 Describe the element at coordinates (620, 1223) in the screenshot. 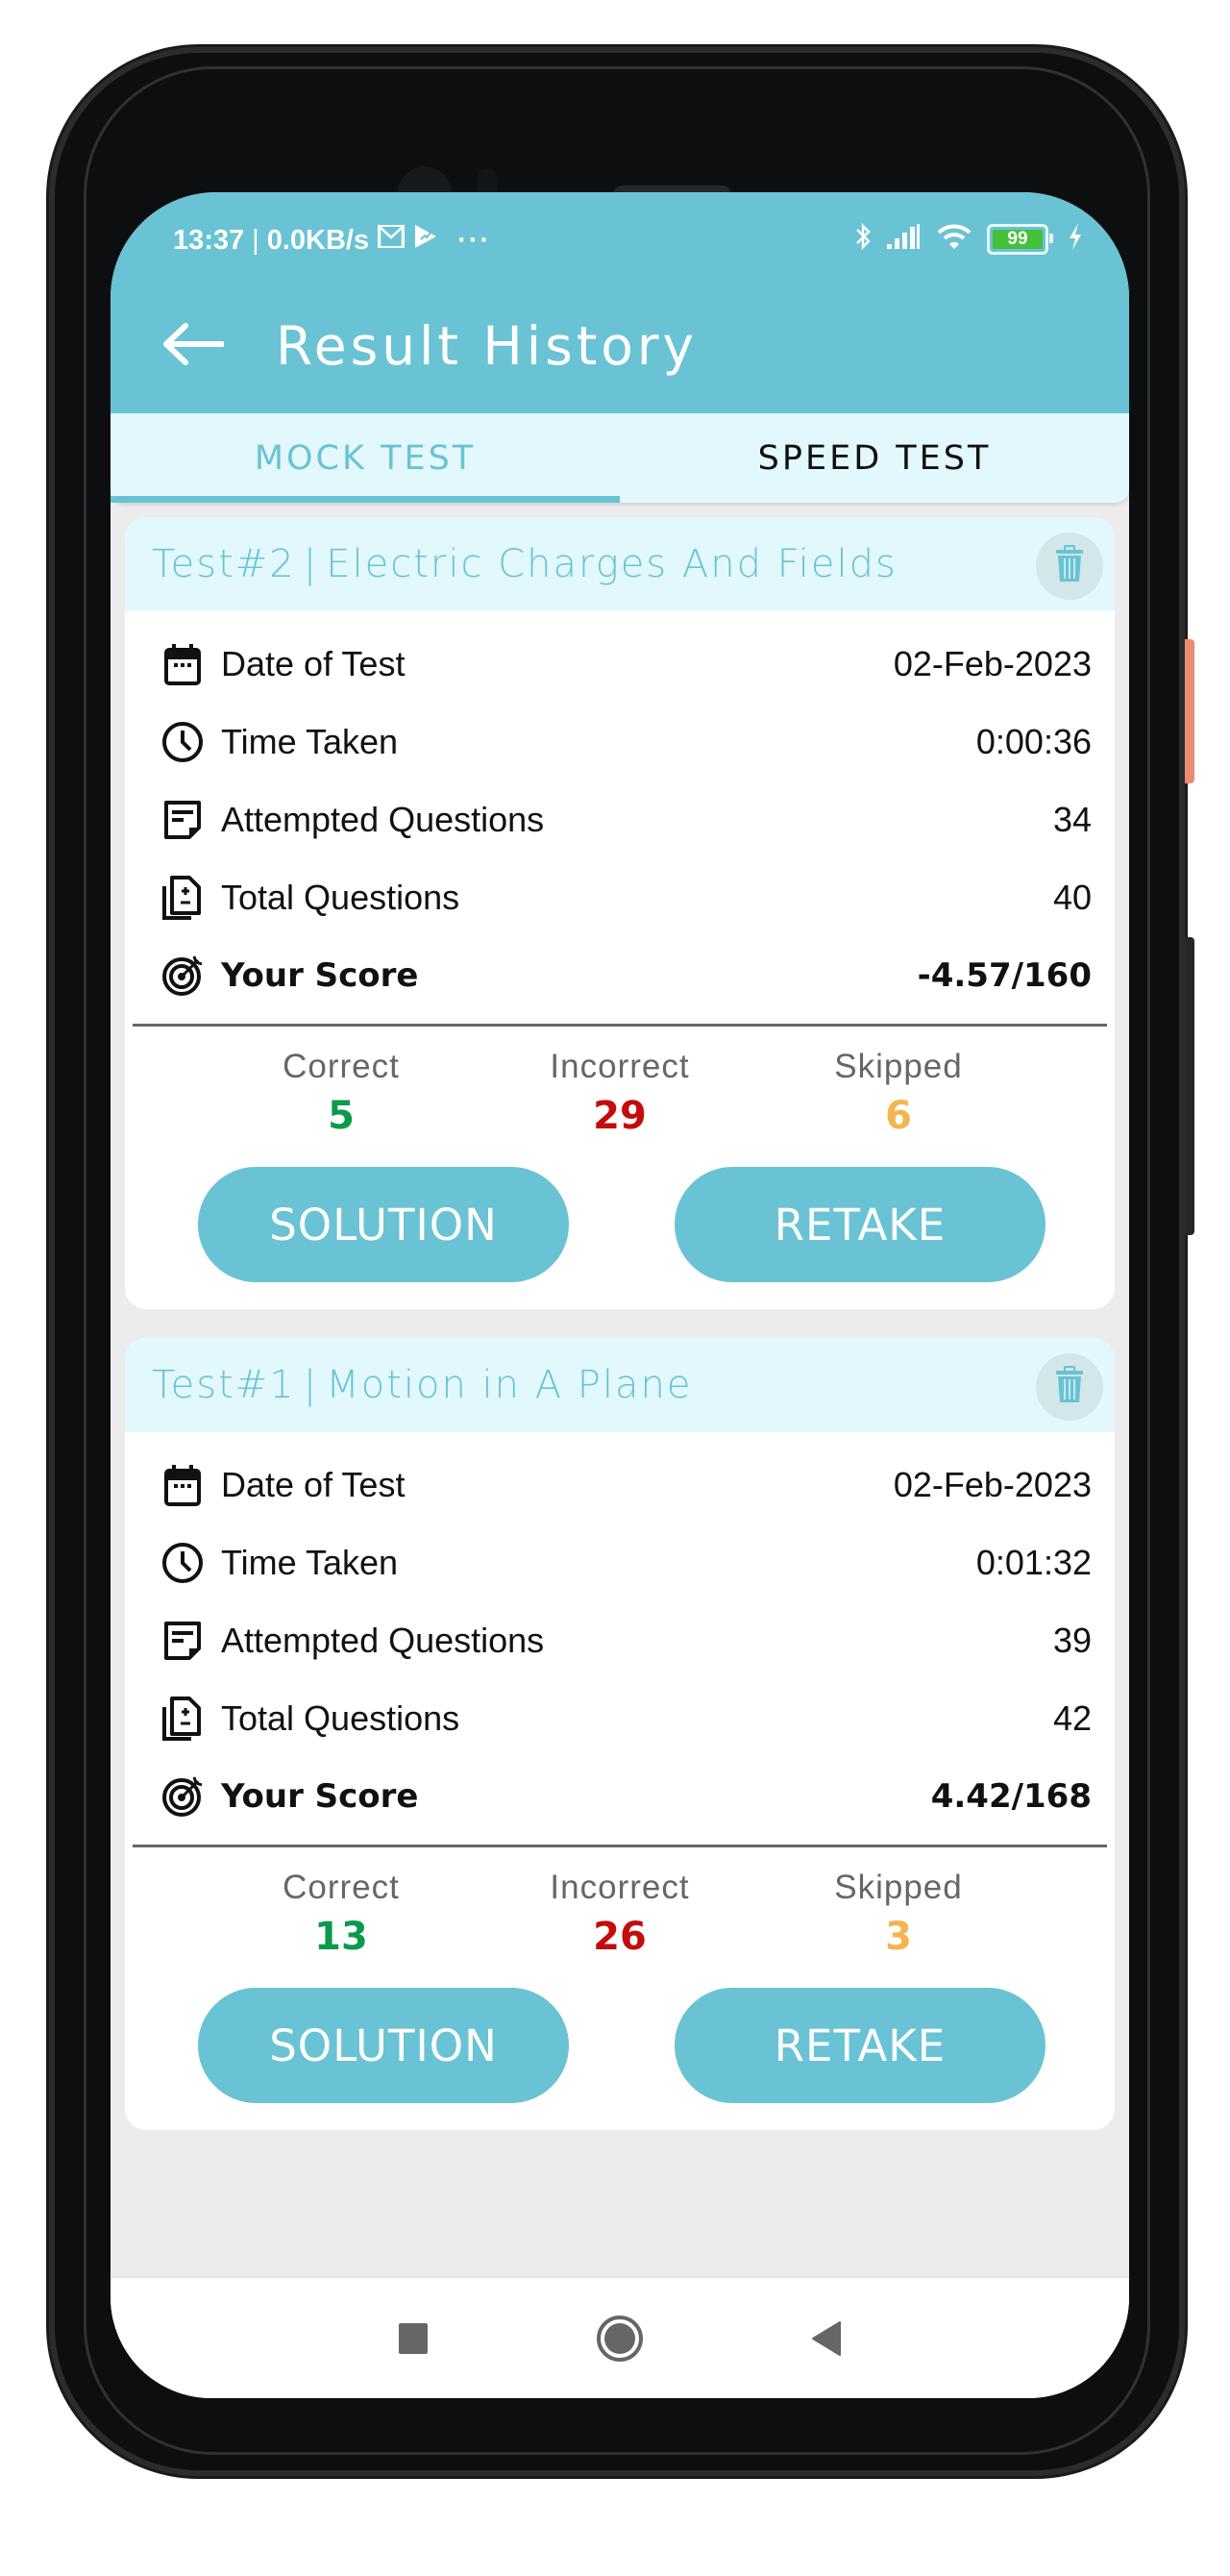

I see `card-actions: SOLUTION RETAKE` at that location.